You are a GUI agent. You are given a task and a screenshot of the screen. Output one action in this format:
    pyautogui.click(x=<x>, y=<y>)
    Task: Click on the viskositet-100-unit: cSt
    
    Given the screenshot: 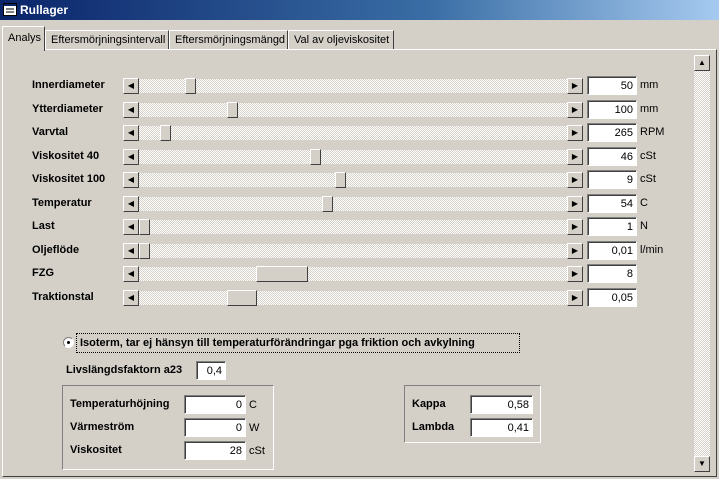 What is the action you would take?
    pyautogui.click(x=648, y=179)
    